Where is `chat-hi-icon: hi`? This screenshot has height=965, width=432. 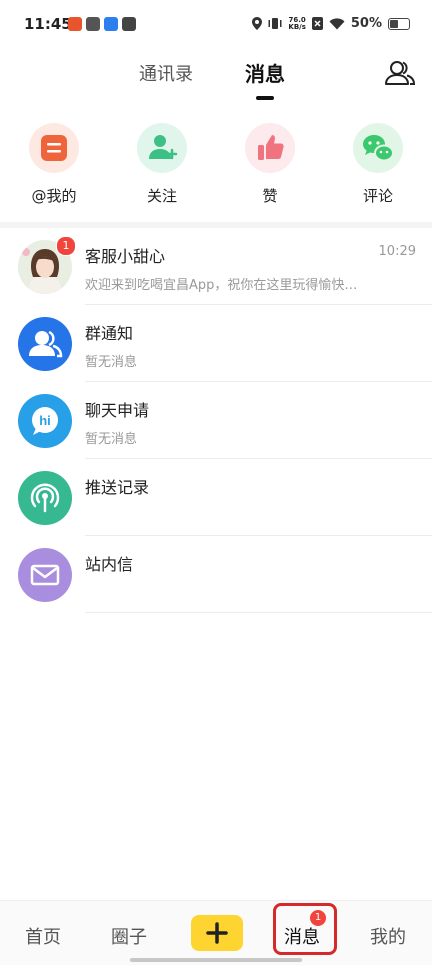 chat-hi-icon: hi is located at coordinates (45, 421).